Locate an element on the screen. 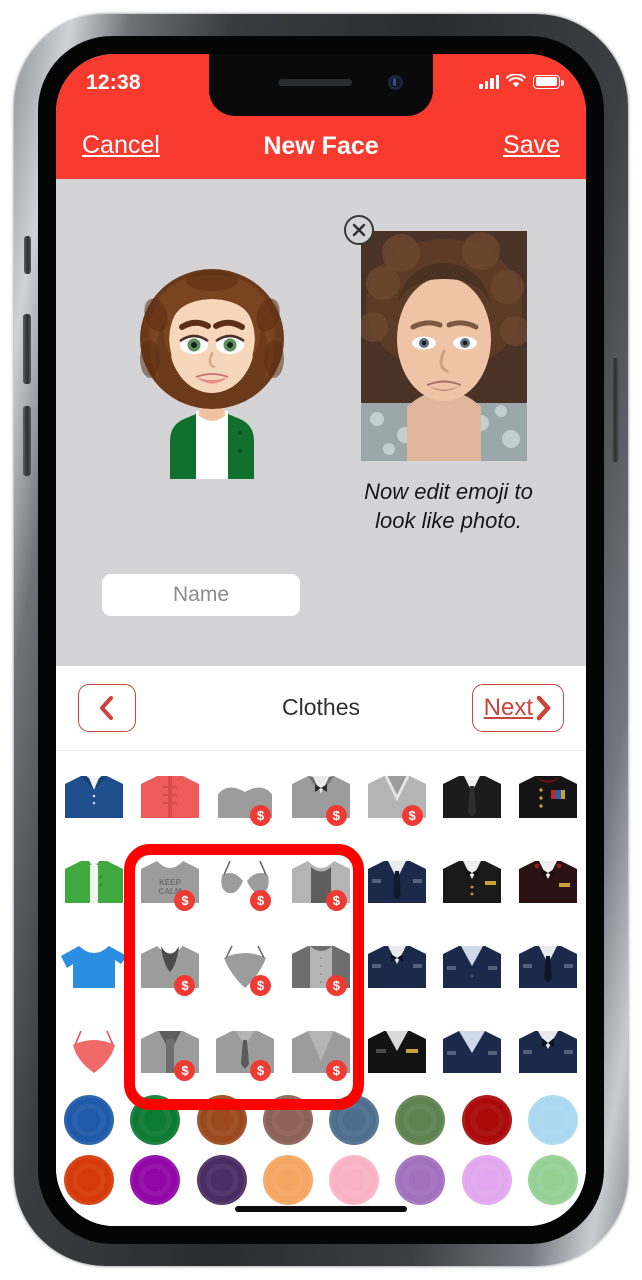  clothes-item-black-uniform-bowtie is located at coordinates (473, 881).